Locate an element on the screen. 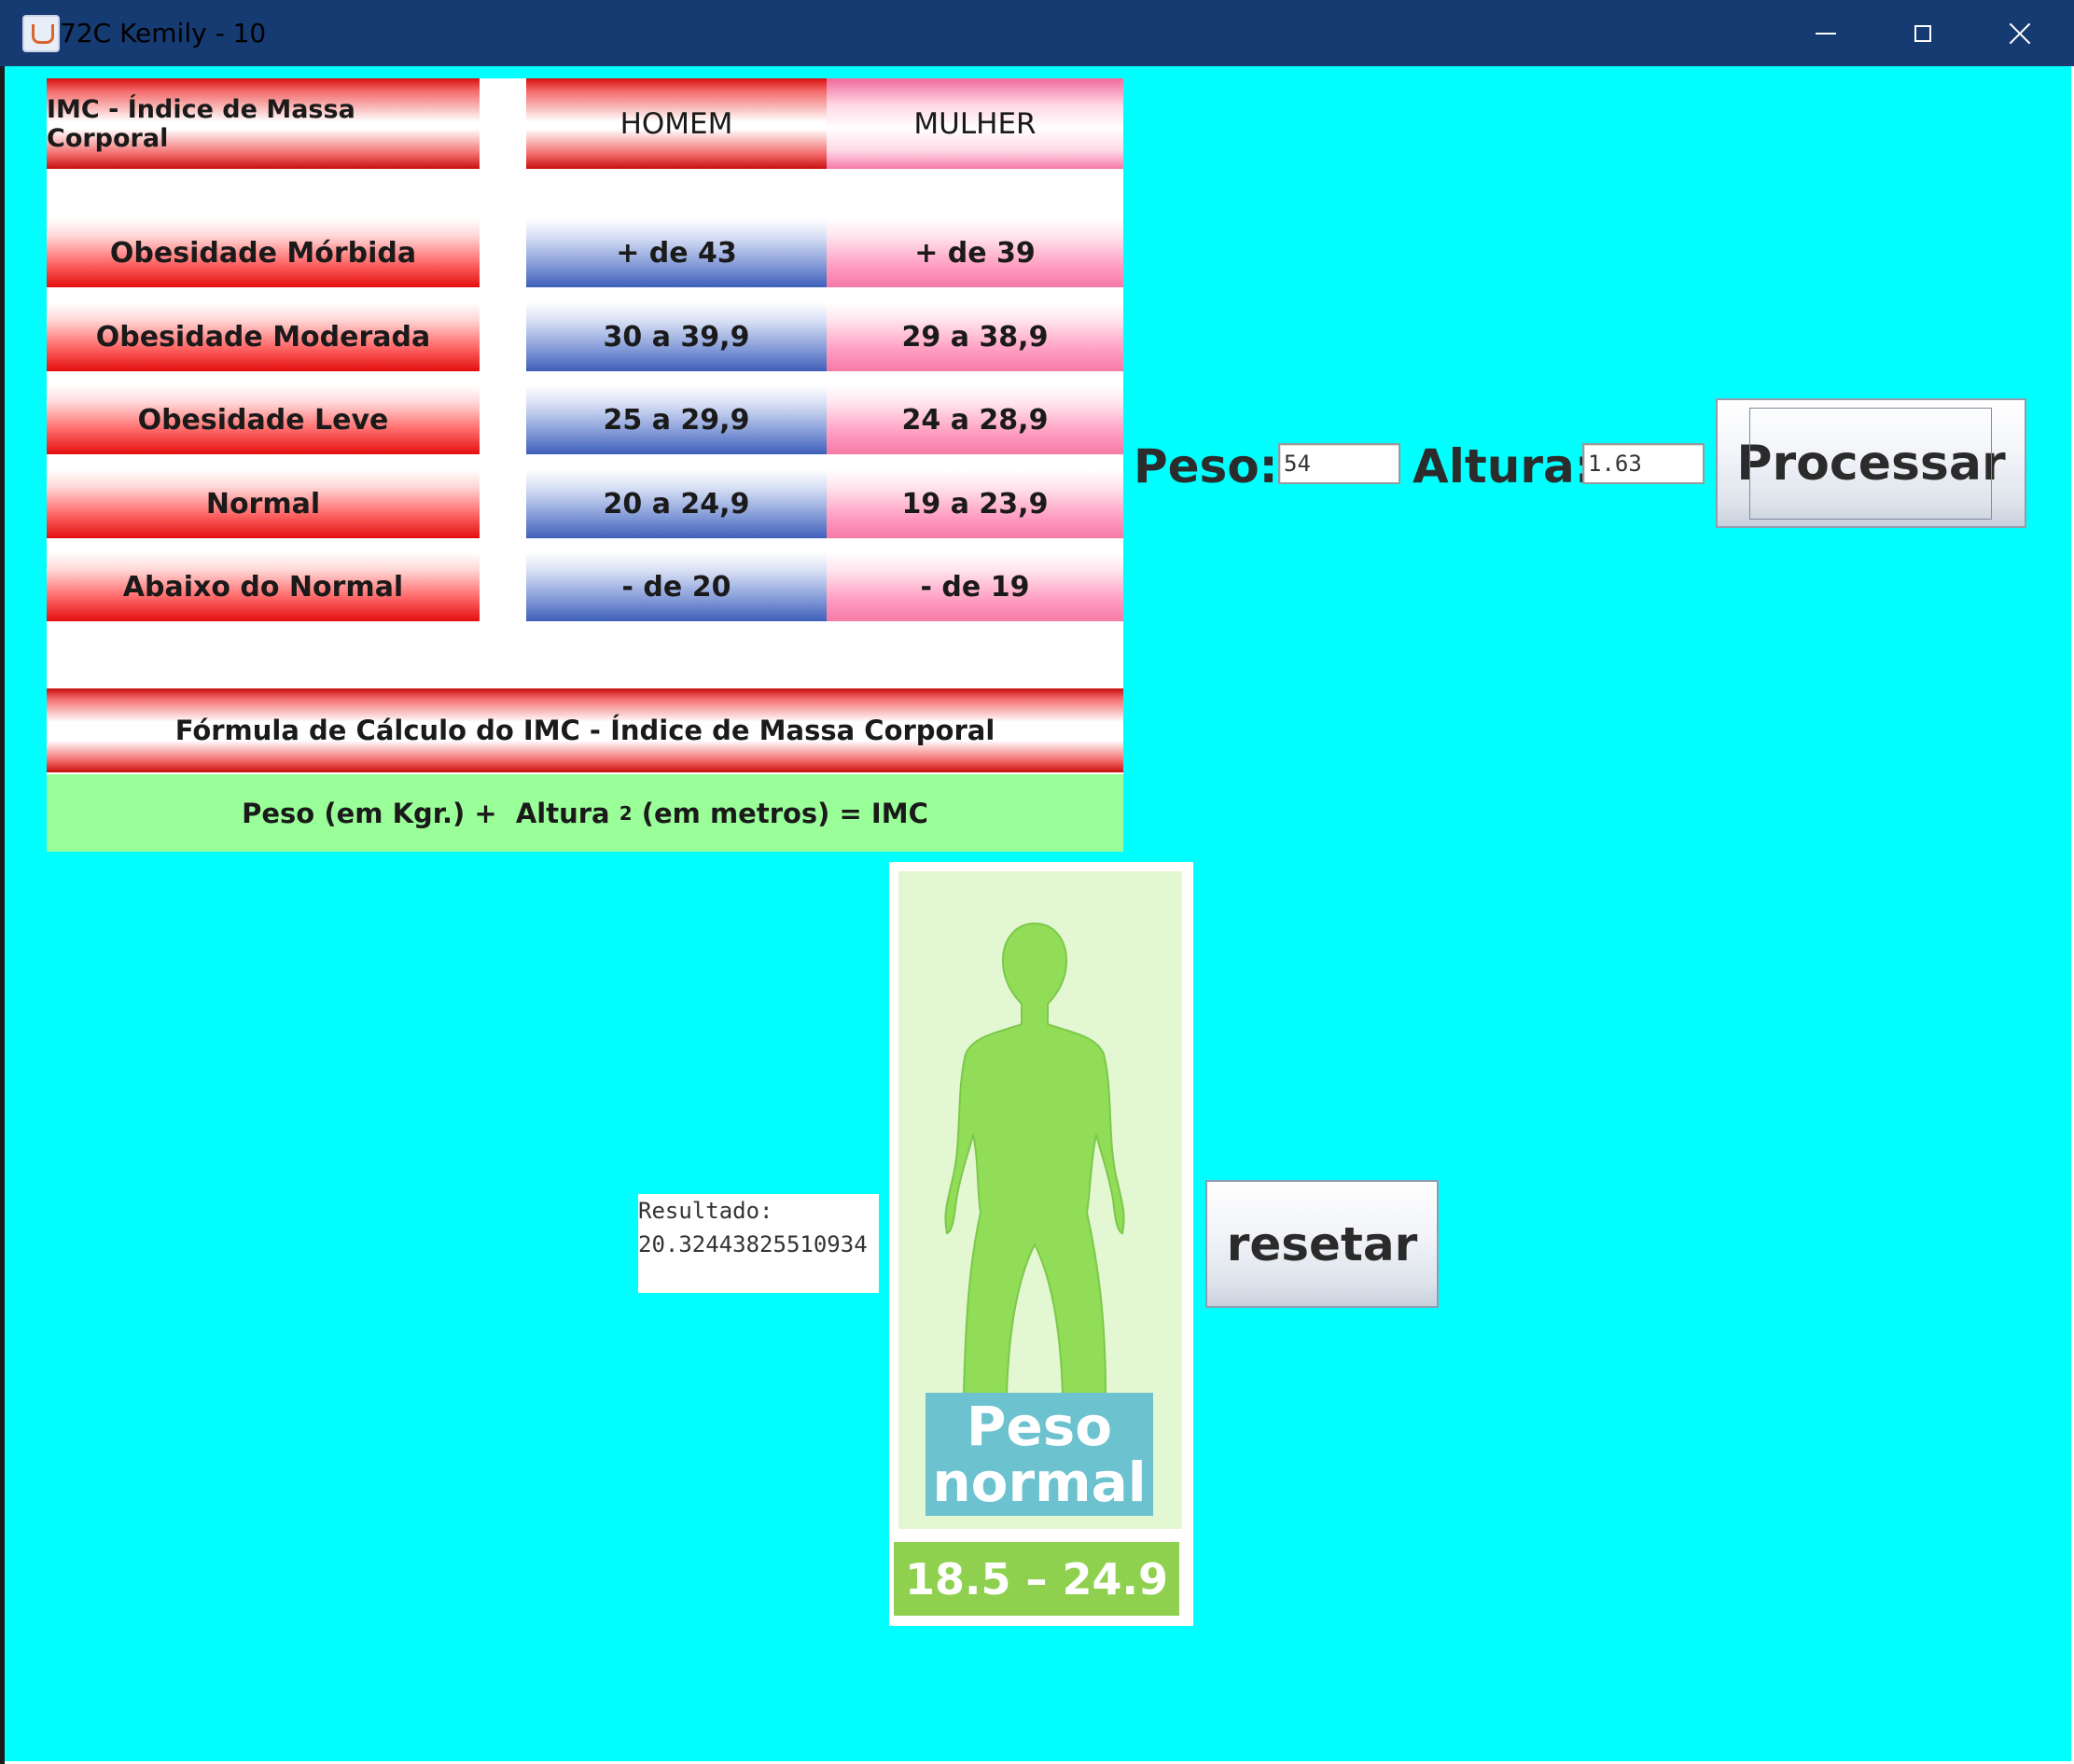  focus-ring is located at coordinates (1870, 464).